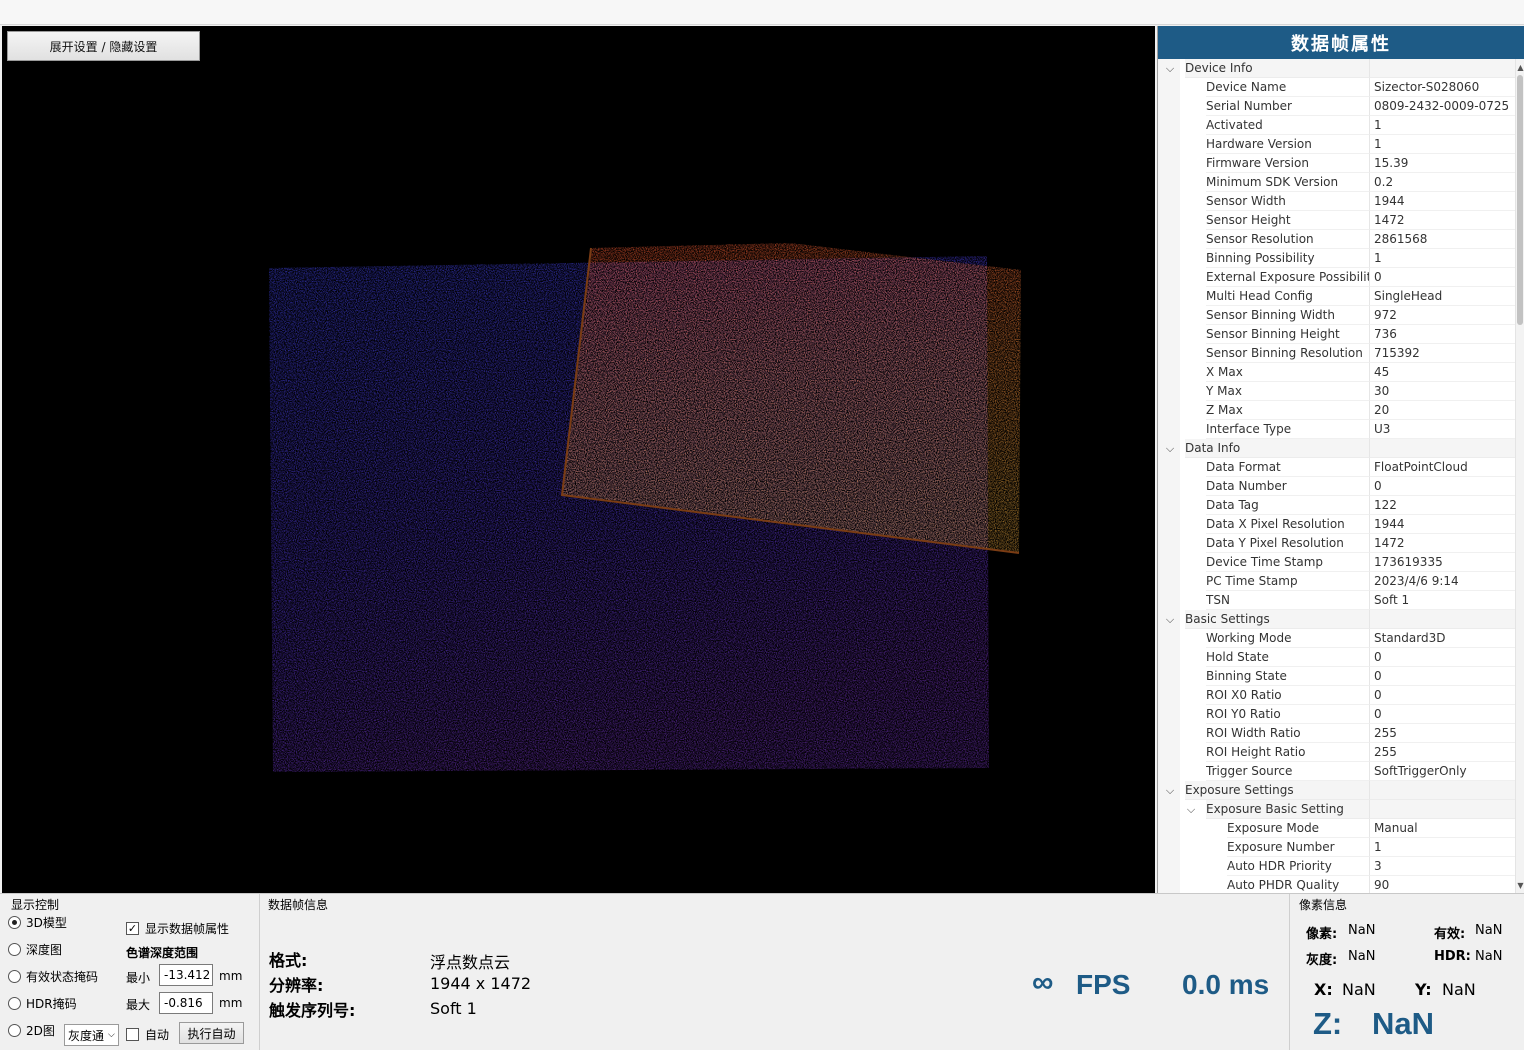 The image size is (1524, 1050). Describe the element at coordinates (35, 949) in the screenshot. I see `display-mode-radio: 深度图` at that location.